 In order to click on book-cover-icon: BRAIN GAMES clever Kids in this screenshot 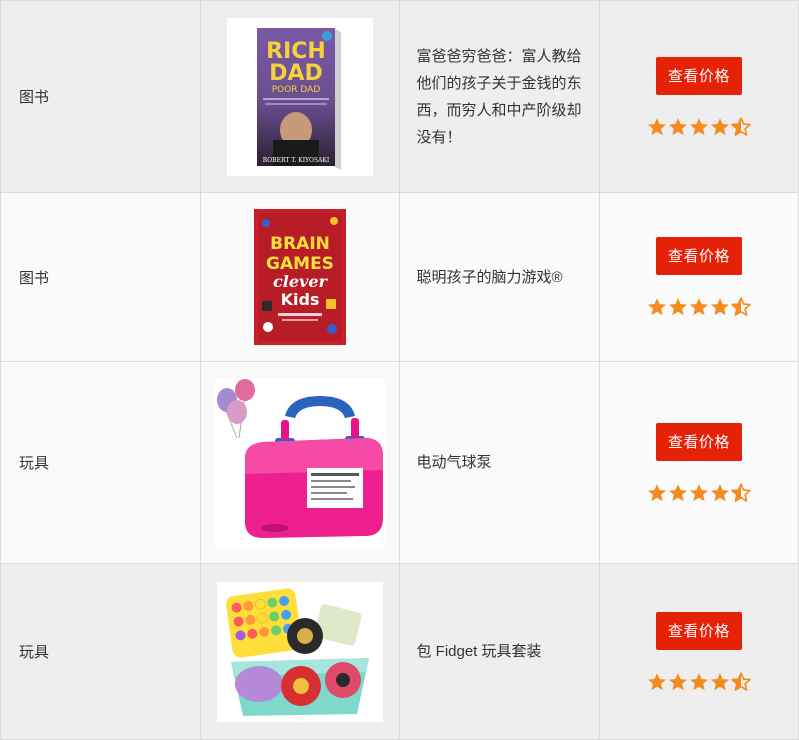, I will do `click(300, 277)`.